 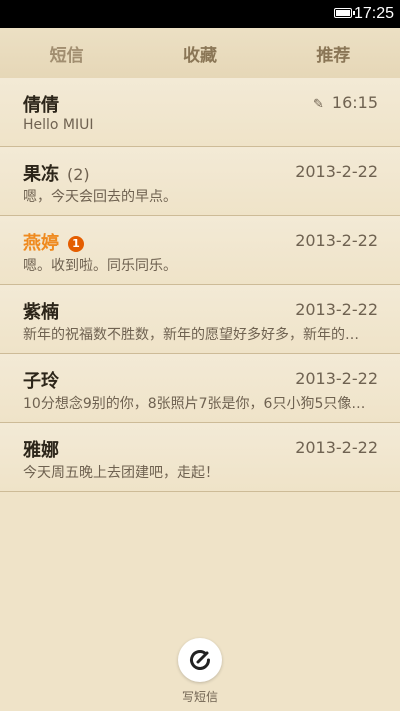 I want to click on contact-name: 倩倩, so click(x=41, y=105).